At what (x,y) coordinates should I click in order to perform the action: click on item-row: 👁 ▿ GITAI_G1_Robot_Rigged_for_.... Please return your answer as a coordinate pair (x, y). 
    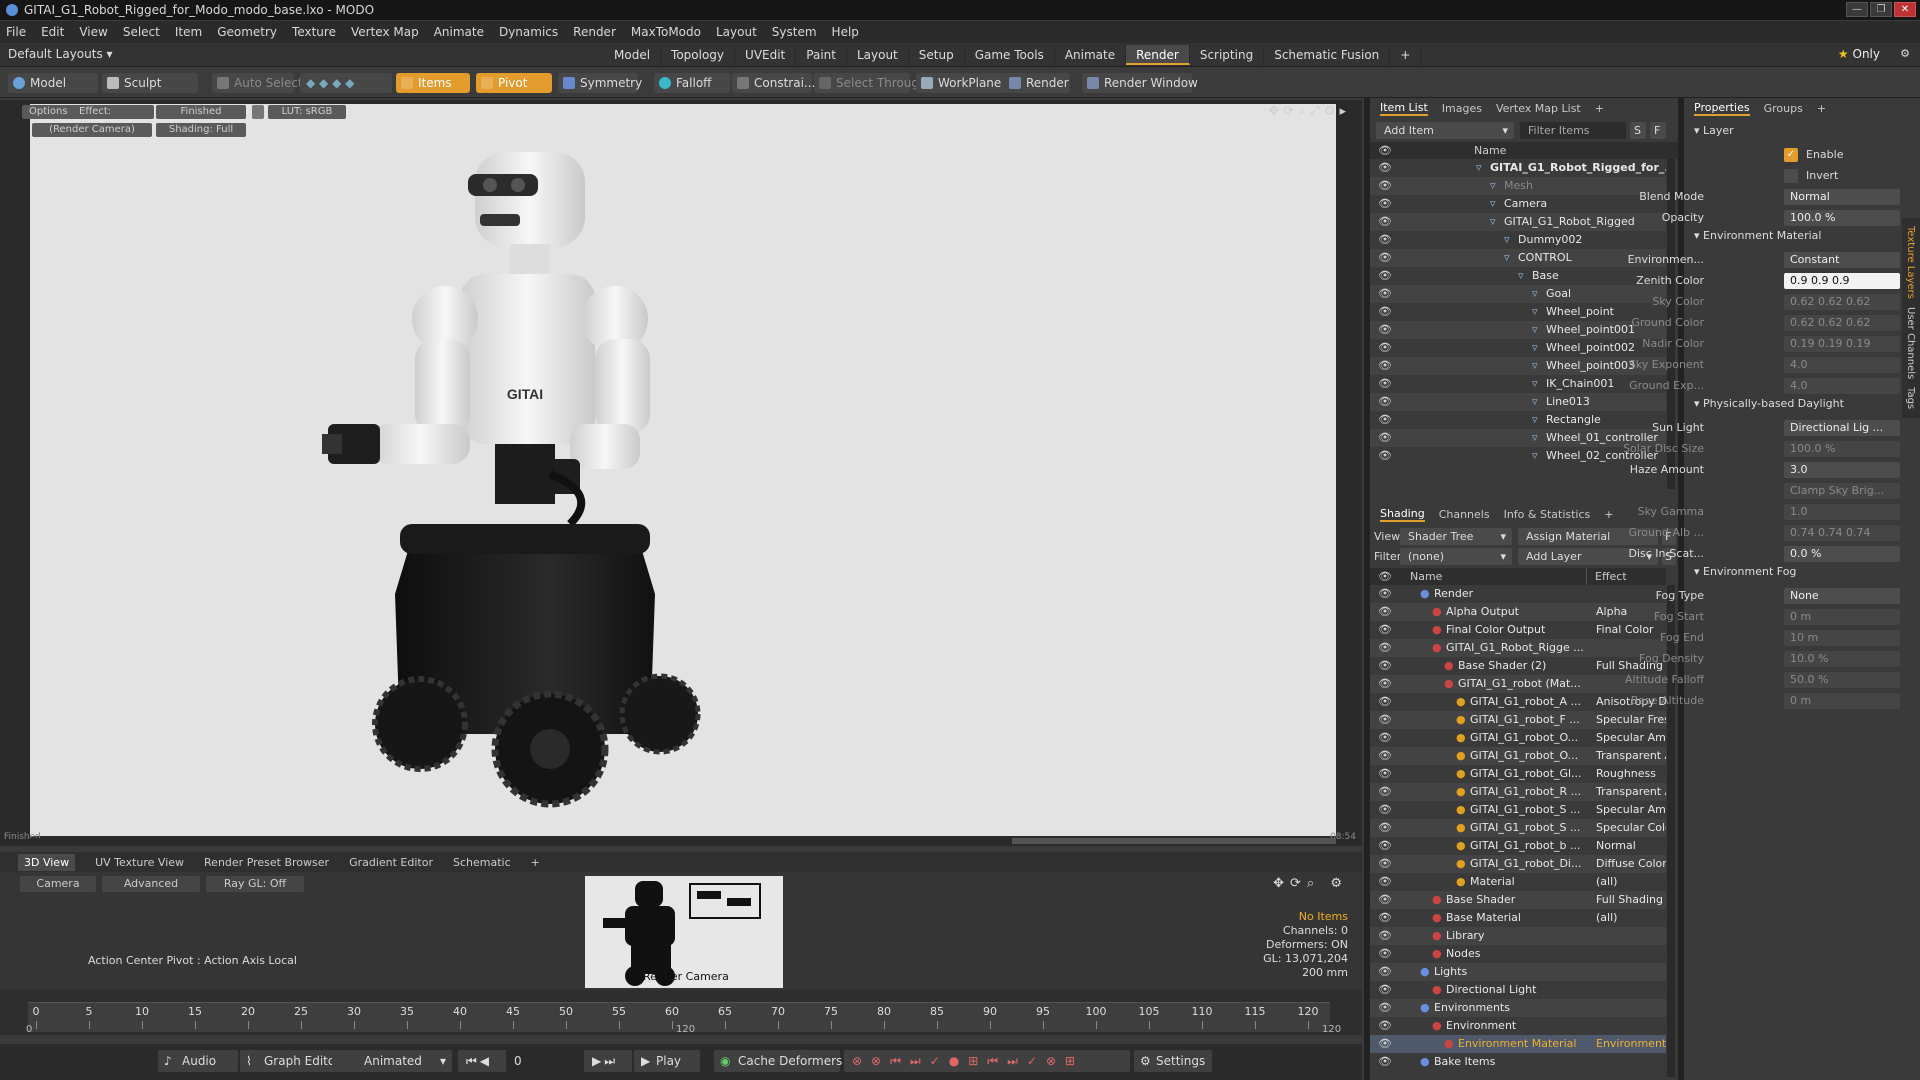
    Looking at the image, I should click on (1518, 168).